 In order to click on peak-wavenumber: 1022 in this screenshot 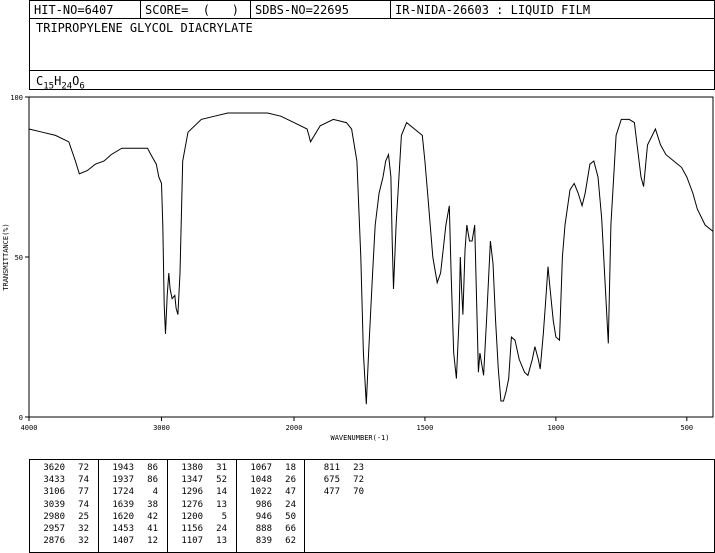, I will do `click(261, 492)`.